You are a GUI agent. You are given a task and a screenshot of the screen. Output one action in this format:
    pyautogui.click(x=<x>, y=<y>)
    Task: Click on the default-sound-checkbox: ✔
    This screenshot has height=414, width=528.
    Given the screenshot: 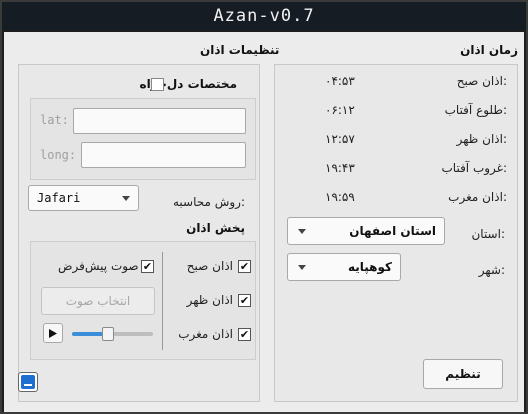 What is the action you would take?
    pyautogui.click(x=147, y=266)
    